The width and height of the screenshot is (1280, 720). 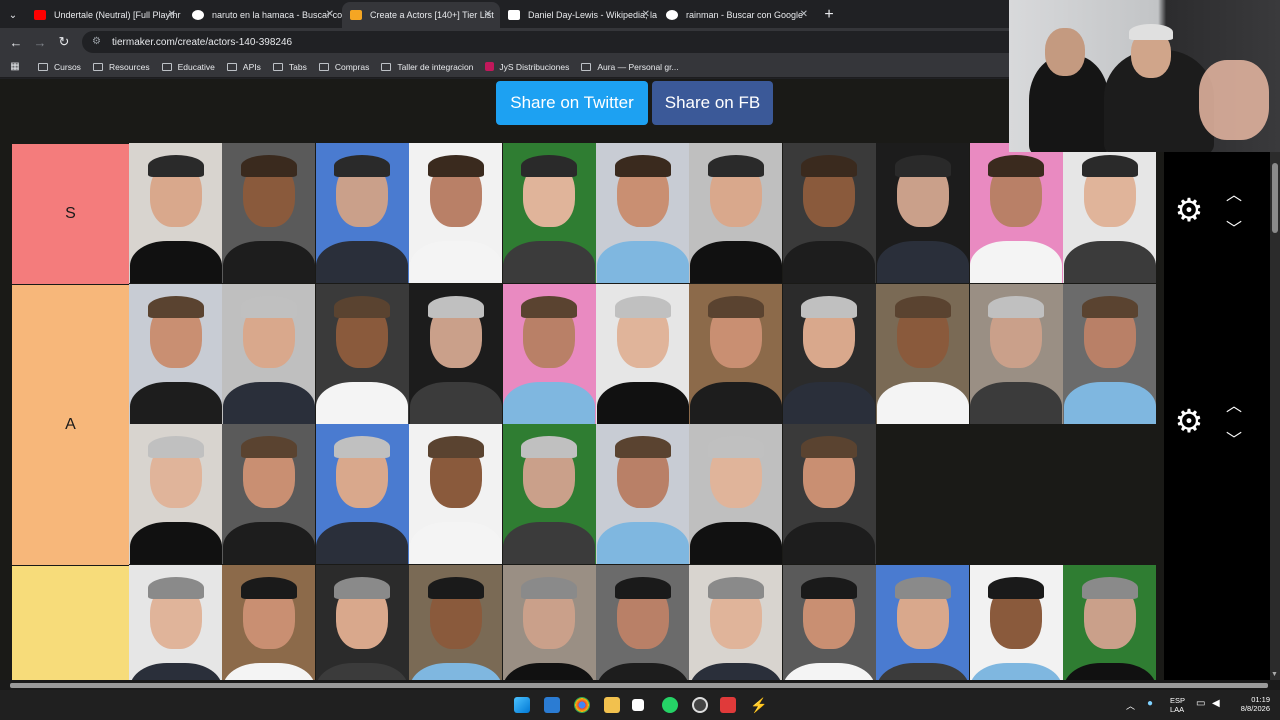 I want to click on tab-search-button: ⌄, so click(x=13, y=15).